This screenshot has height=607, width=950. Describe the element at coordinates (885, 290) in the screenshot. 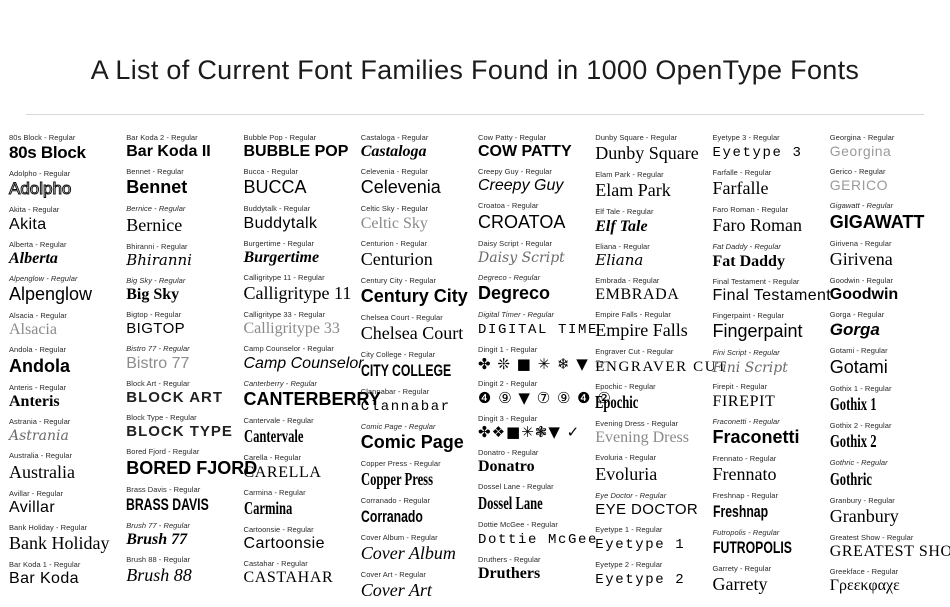

I see `font-entry: Goodwin - Regular Goodwin` at that location.